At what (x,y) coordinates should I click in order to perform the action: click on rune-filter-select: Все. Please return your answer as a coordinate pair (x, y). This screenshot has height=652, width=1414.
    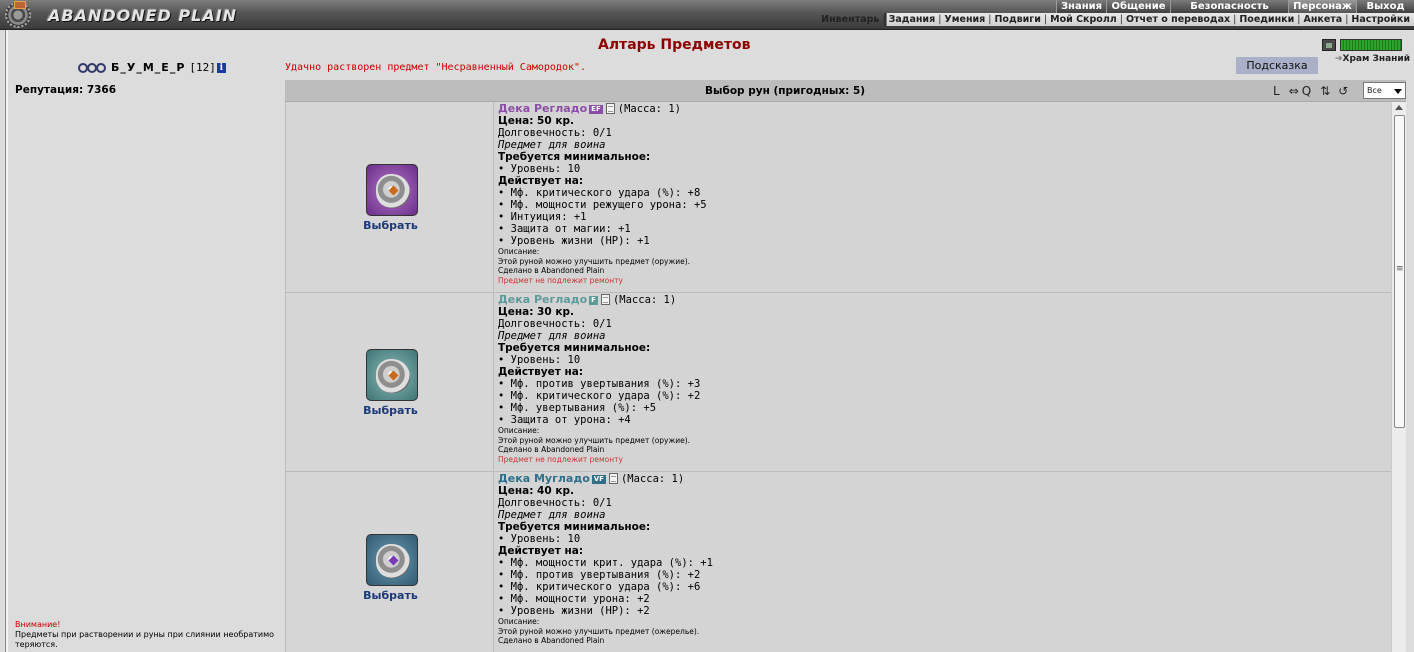
    Looking at the image, I should click on (1384, 90).